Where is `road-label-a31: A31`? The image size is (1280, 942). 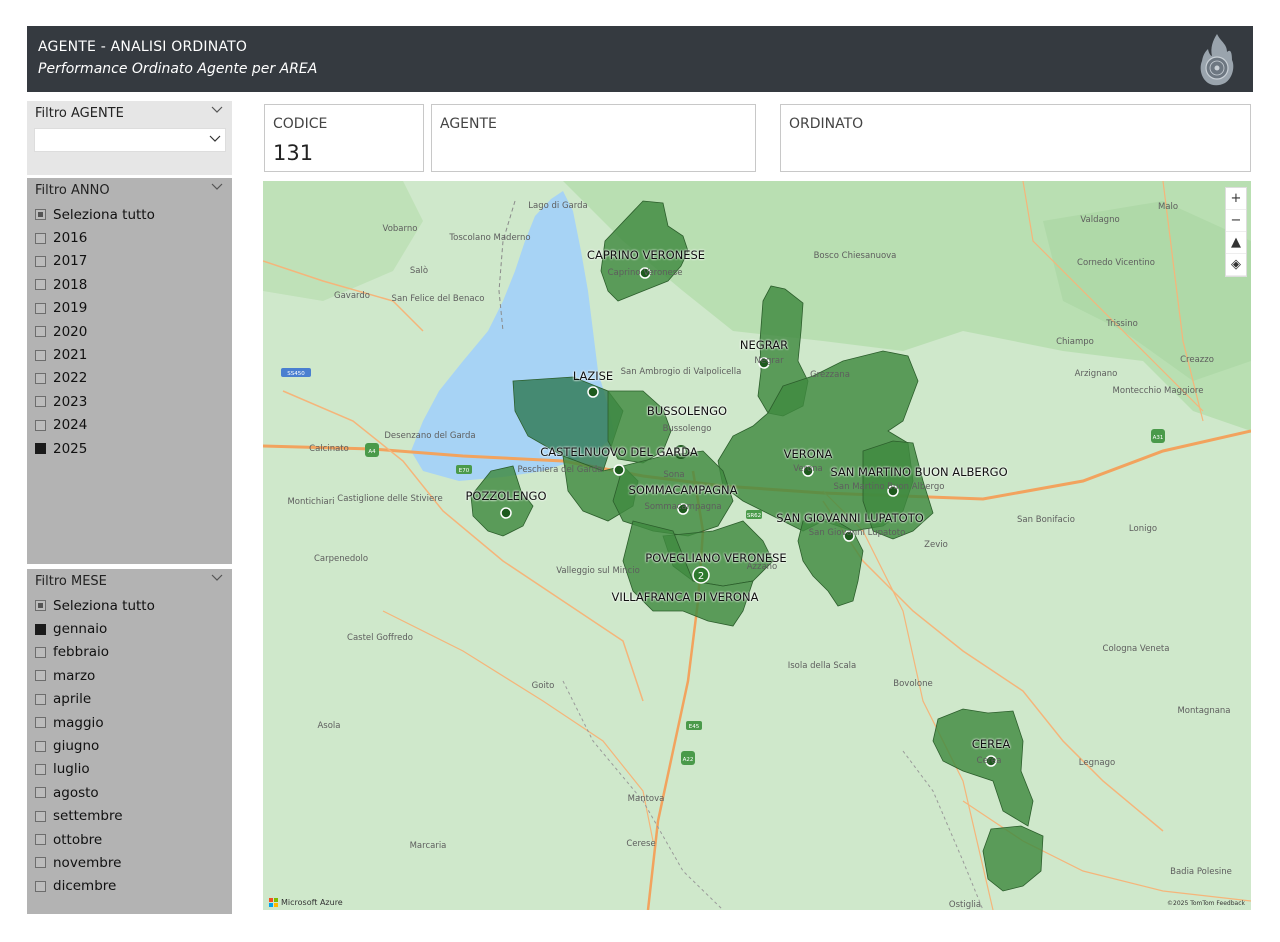
road-label-a31: A31 is located at coordinates (1158, 438).